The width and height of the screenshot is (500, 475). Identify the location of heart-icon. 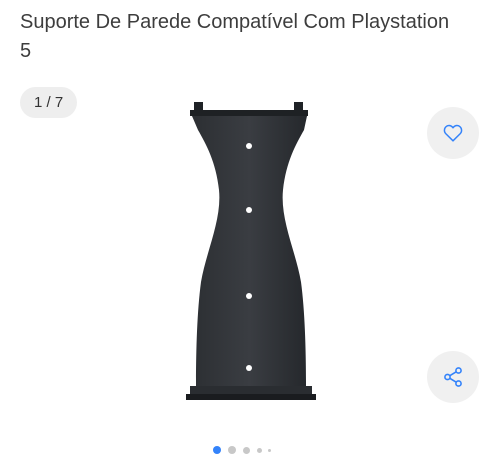
(453, 133).